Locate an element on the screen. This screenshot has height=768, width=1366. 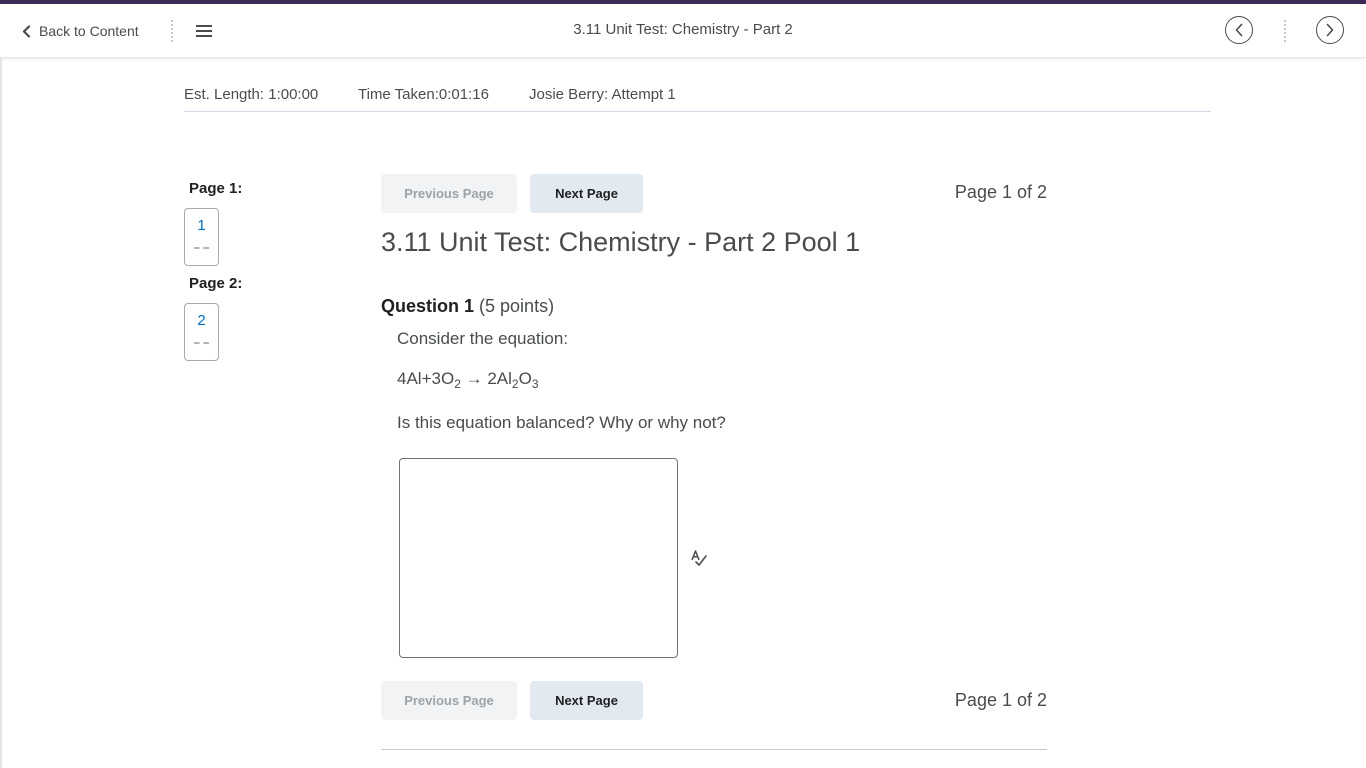
spellcheck-icon is located at coordinates (699, 558).